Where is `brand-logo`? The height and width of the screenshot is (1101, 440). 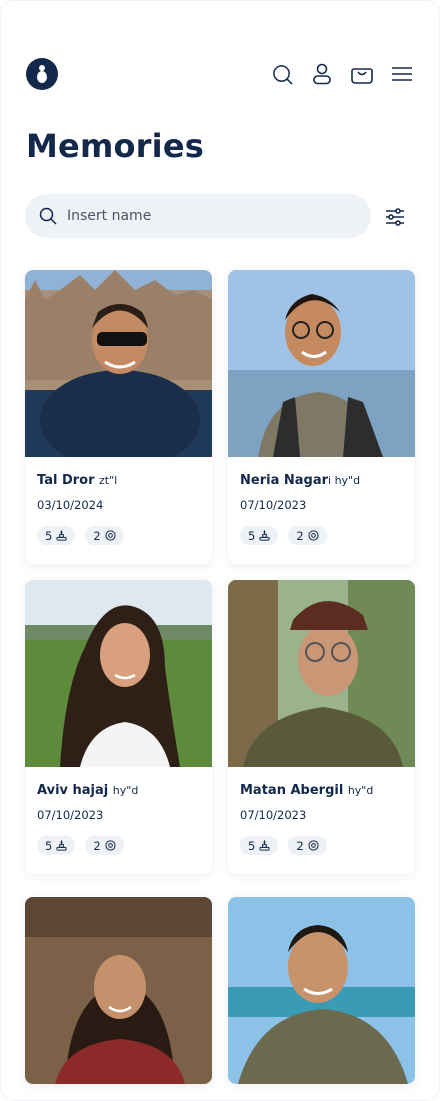 brand-logo is located at coordinates (42, 74).